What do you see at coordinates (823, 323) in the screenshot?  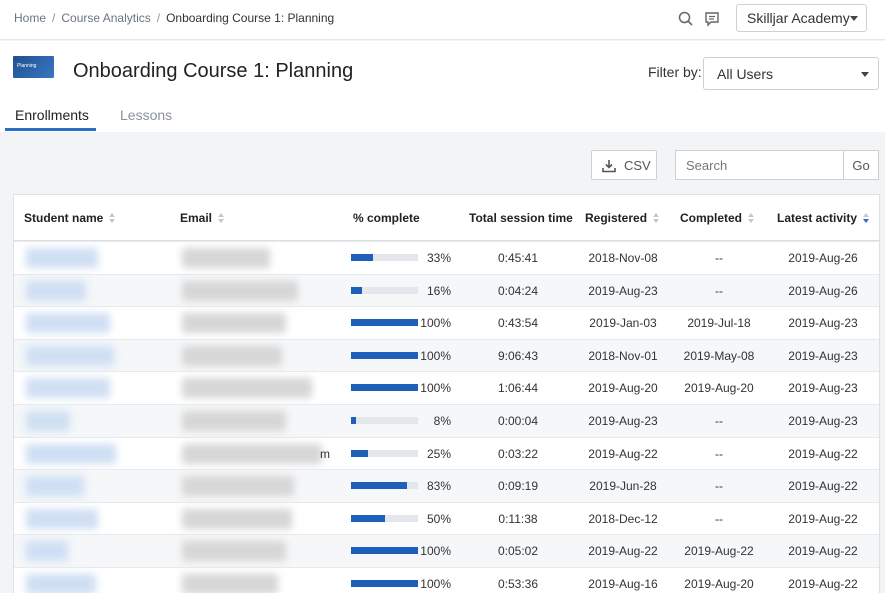 I see `latest-activity-cell: 2019-Aug-23` at bounding box center [823, 323].